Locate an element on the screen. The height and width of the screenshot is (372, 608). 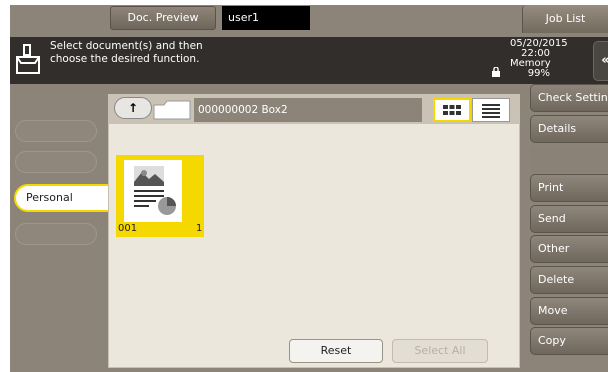
back-arrow-icon: « is located at coordinates (600, 61).